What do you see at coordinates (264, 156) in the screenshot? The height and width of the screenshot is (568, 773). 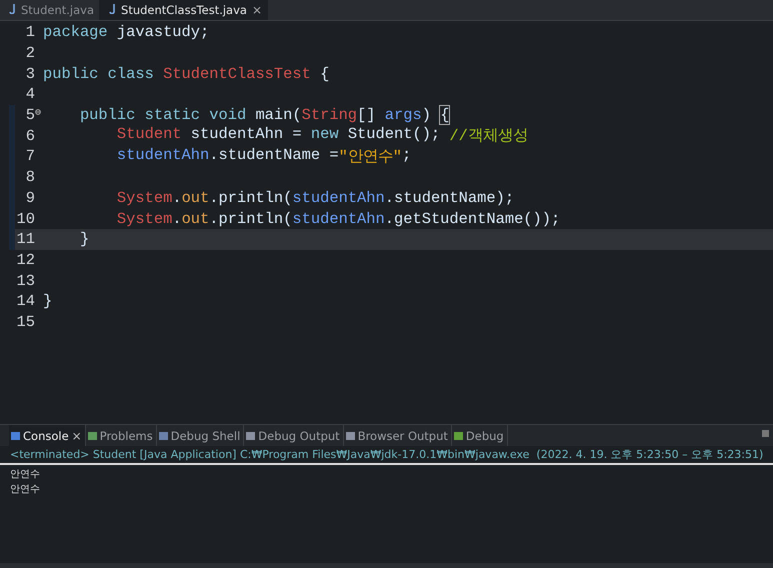 I see `code-line: studentAhn.studentName ="안연수";` at bounding box center [264, 156].